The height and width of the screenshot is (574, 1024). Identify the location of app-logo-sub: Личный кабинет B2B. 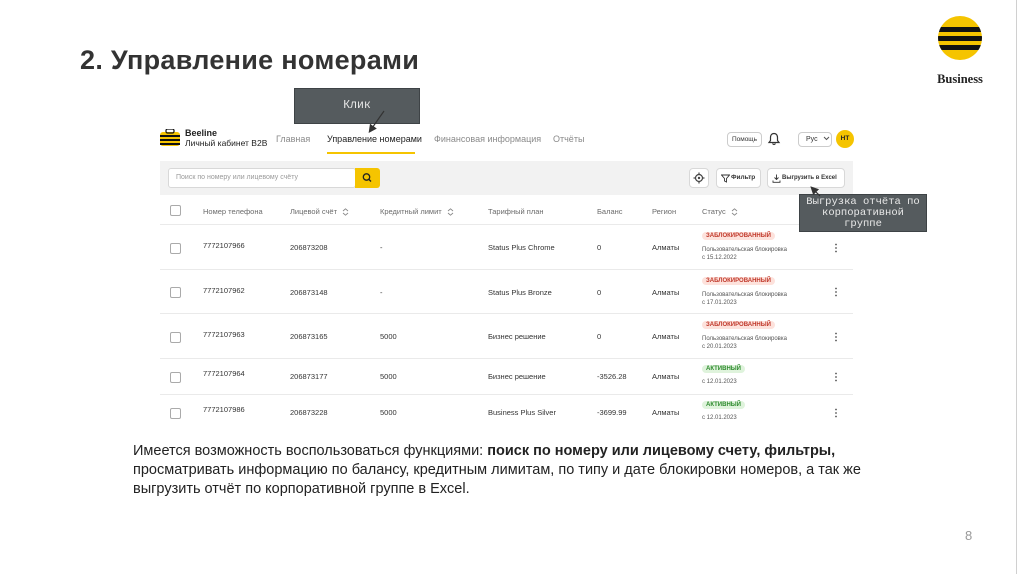
(226, 142).